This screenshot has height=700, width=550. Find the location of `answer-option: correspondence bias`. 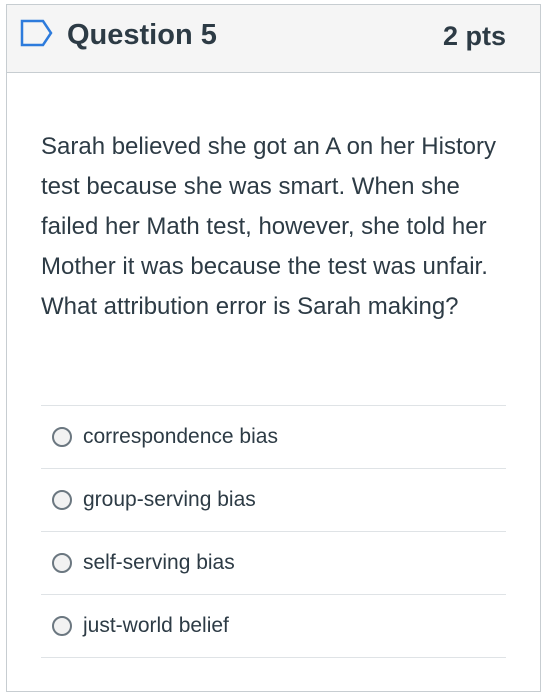

answer-option: correspondence bias is located at coordinates (273, 437).